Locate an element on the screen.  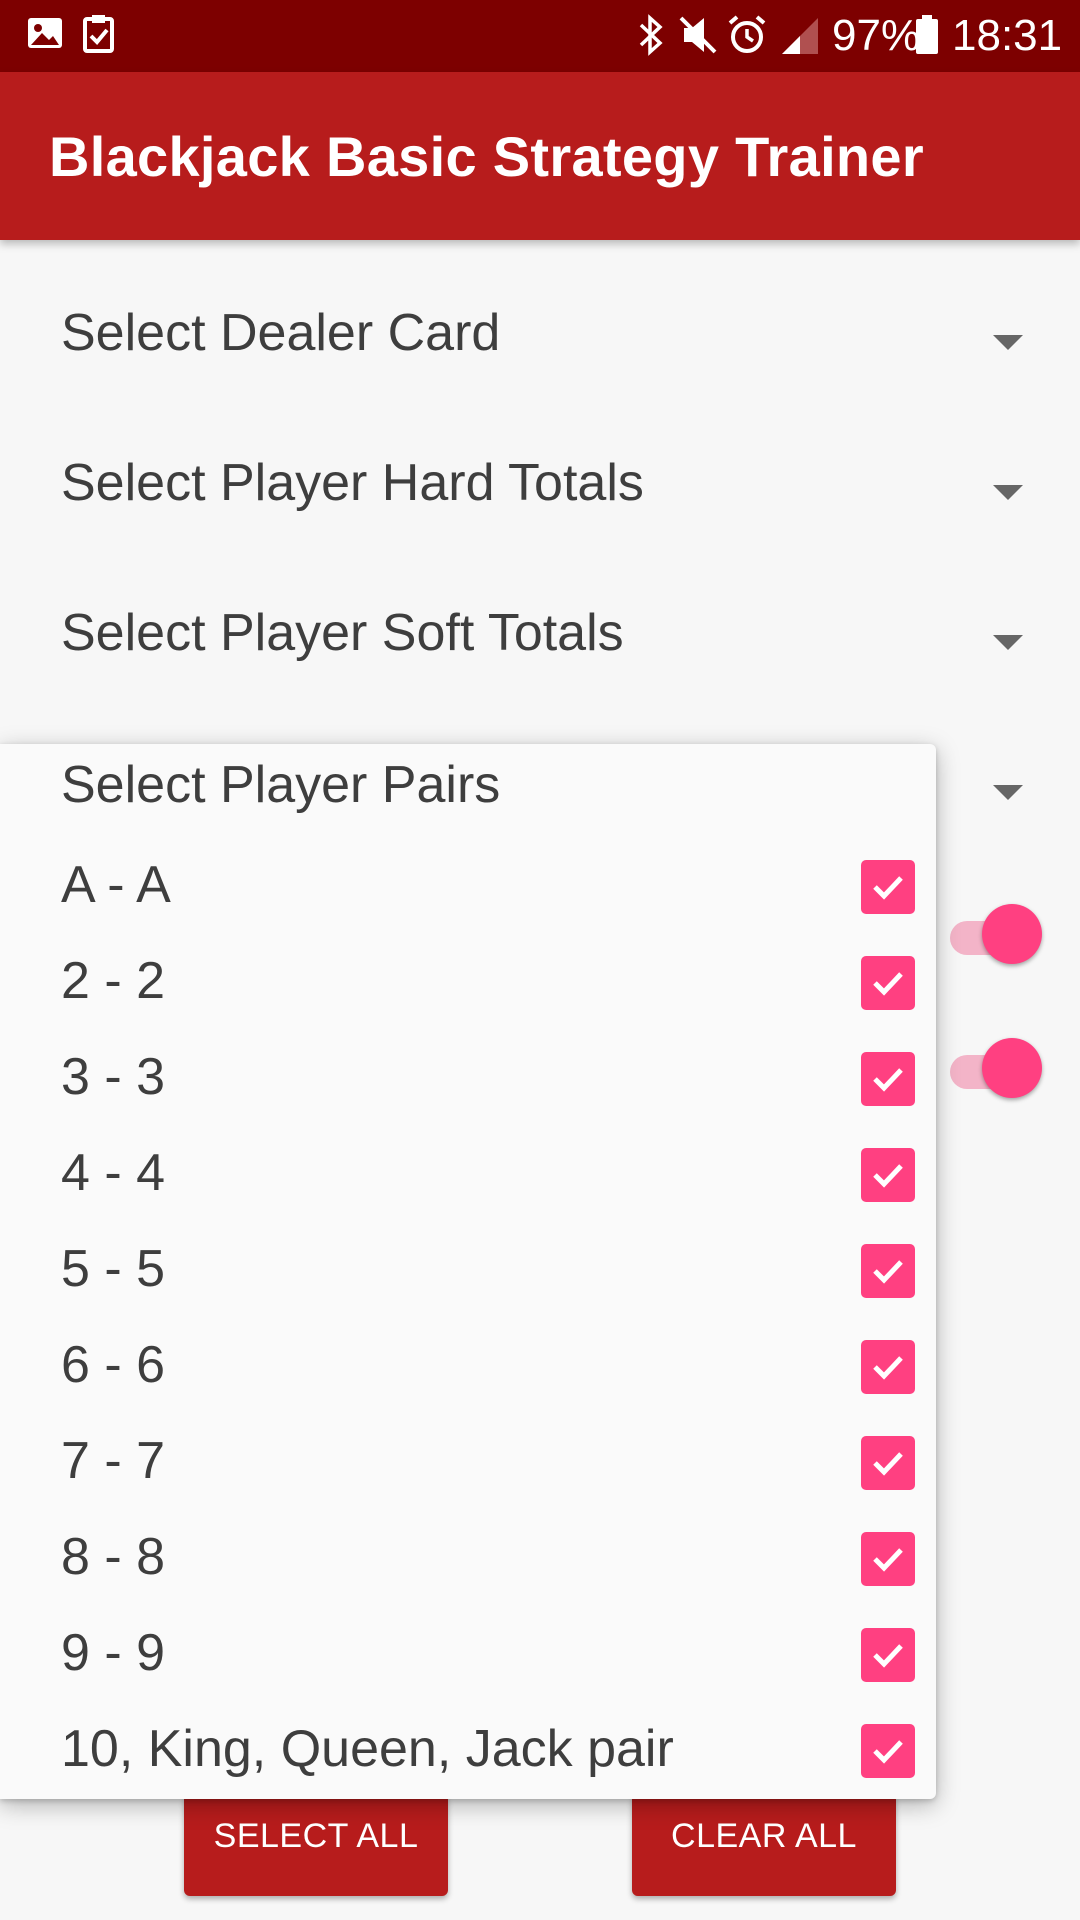
pair-option-4-4: 4 - 4 is located at coordinates (468, 1186).